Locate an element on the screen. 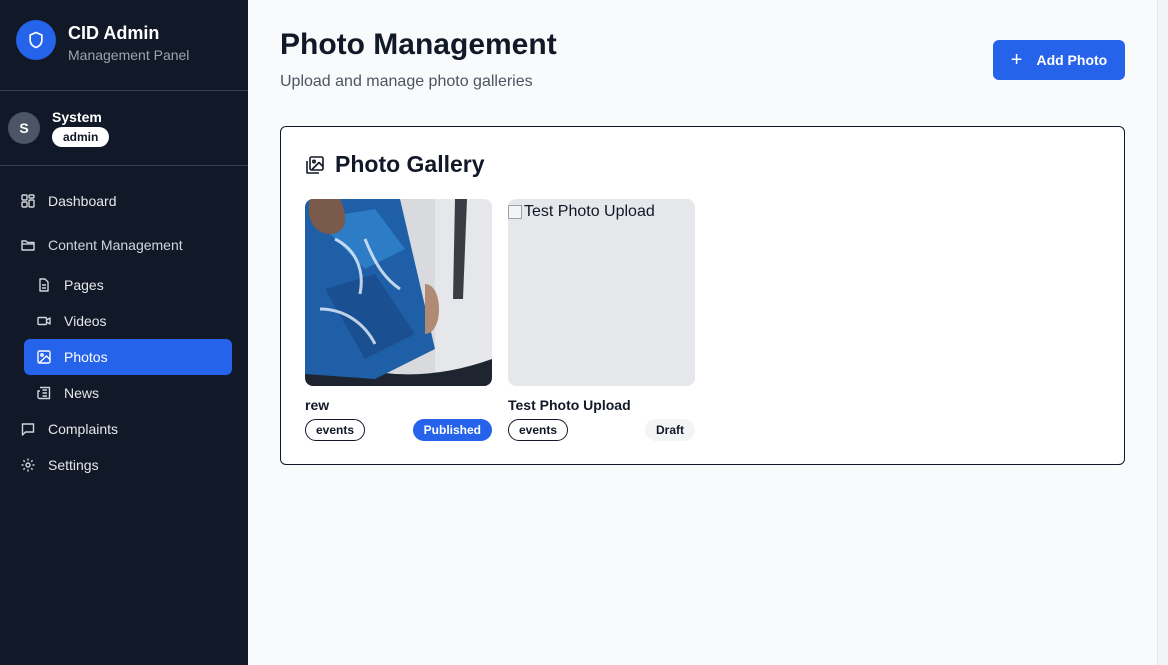  folder-icon is located at coordinates (28, 245).